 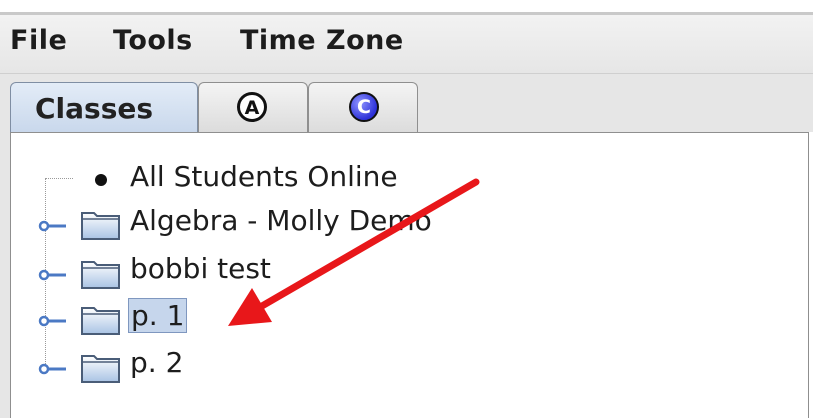 What do you see at coordinates (264, 176) in the screenshot?
I see `tree-item-all-students-online: All Students Online` at bounding box center [264, 176].